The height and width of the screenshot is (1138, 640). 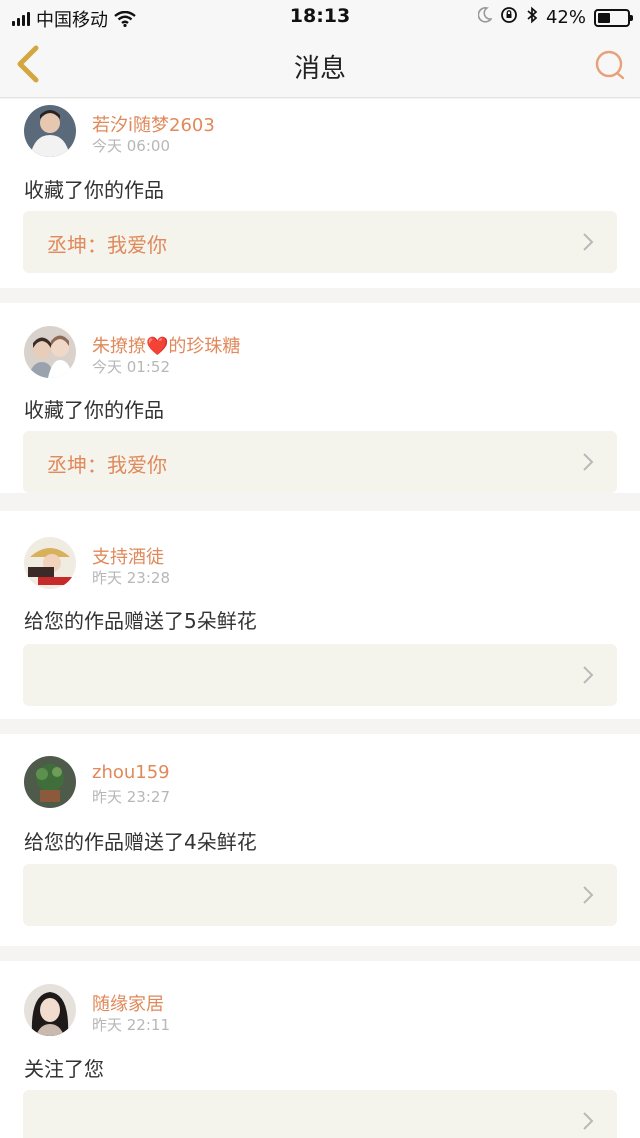 I want to click on username: 朱撩撩❤️的珍珠糖, so click(x=166, y=345).